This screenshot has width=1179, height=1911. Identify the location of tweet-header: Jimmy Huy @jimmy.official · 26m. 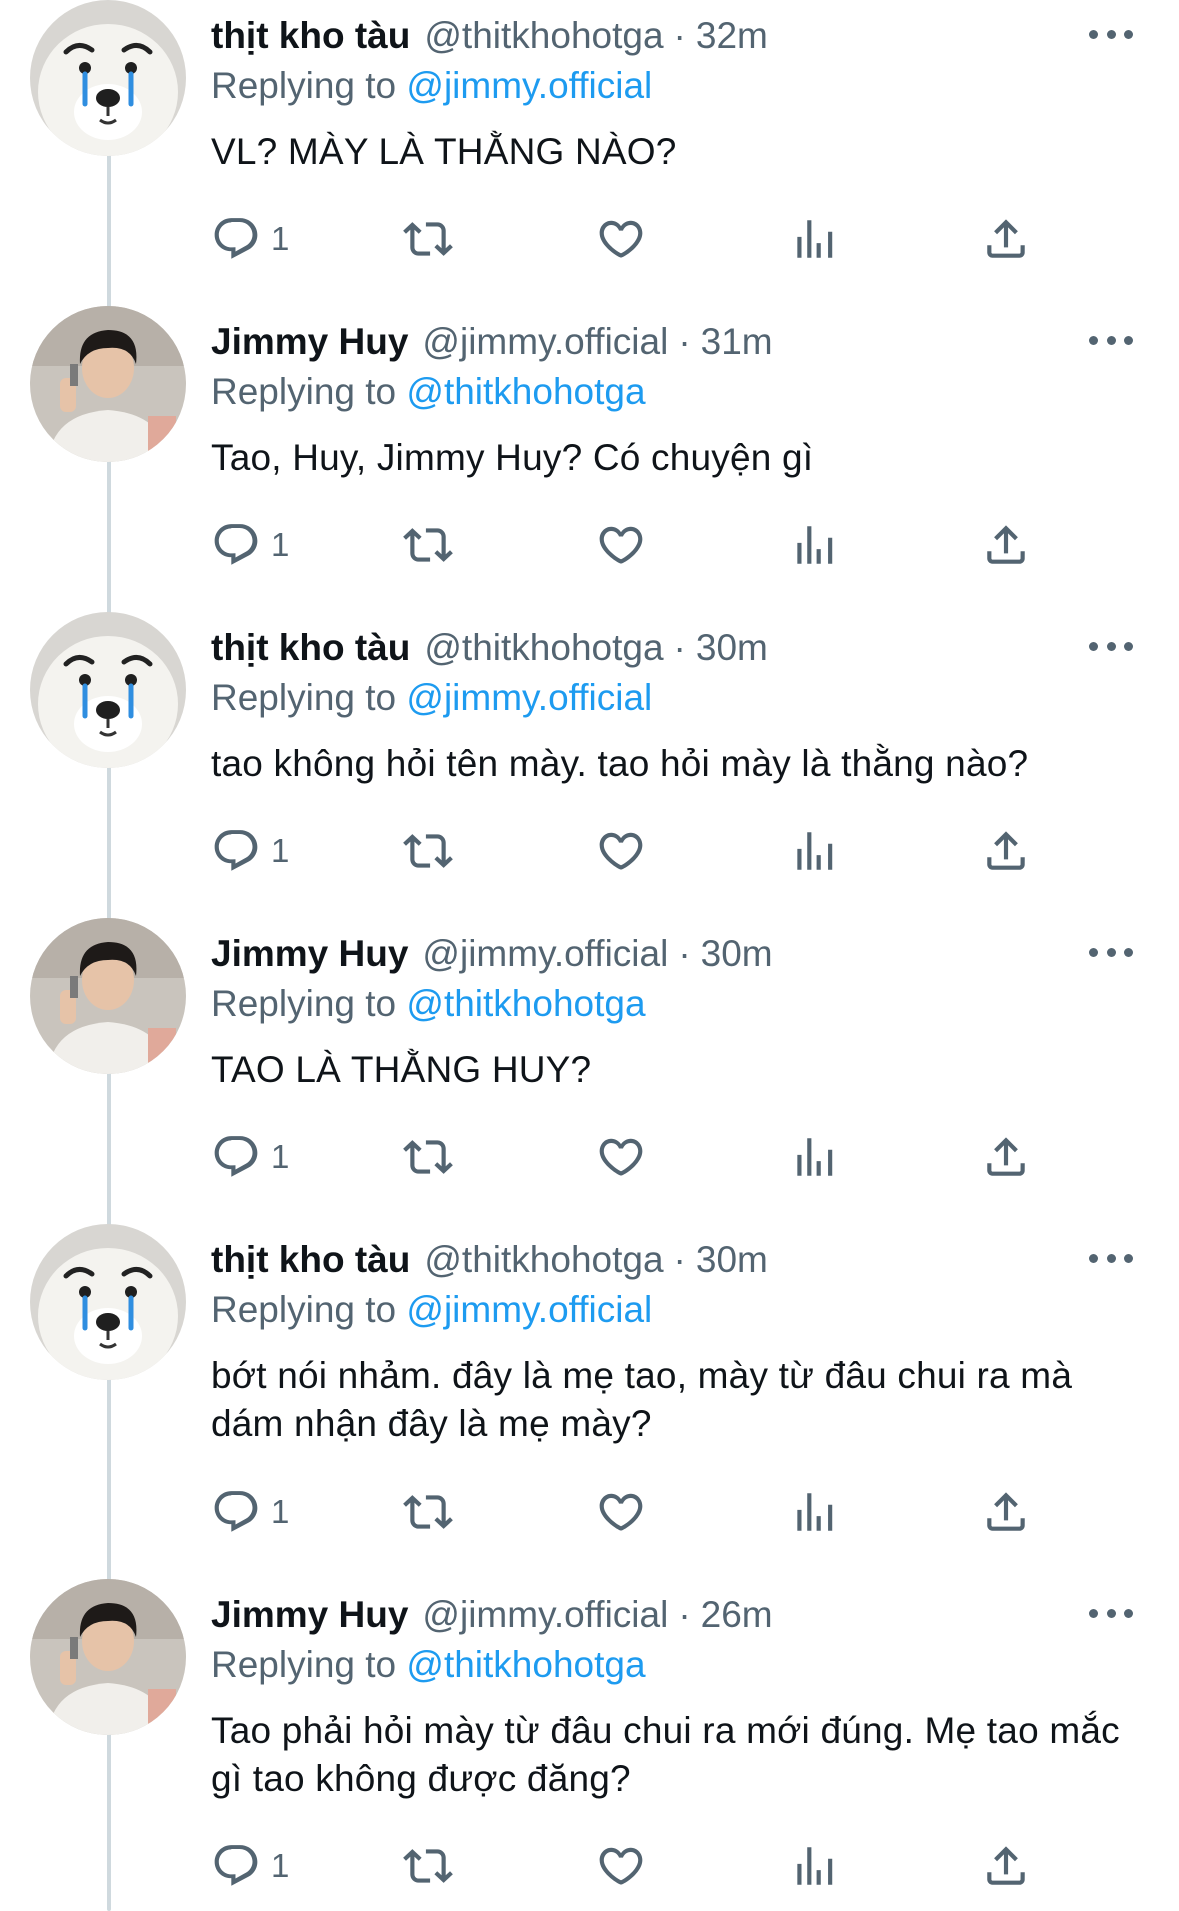
(492, 1615).